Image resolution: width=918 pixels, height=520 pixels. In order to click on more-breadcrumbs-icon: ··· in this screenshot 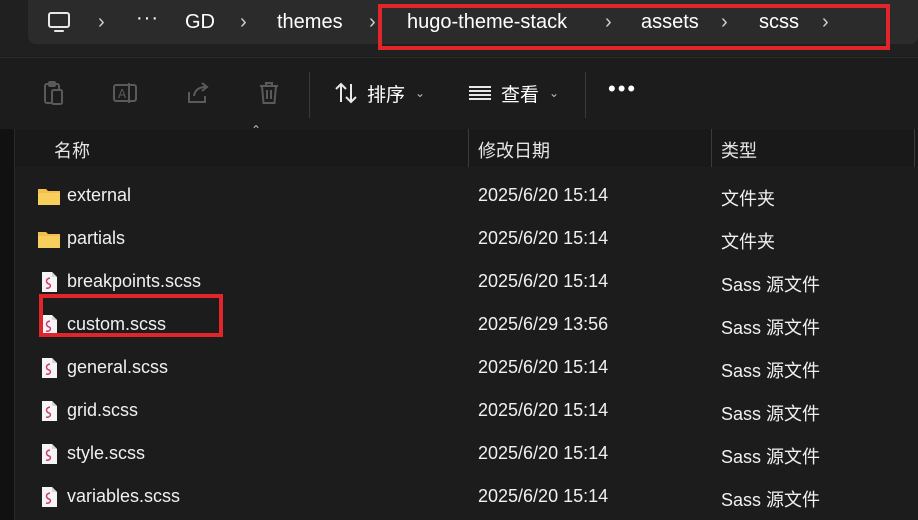, I will do `click(147, 18)`.